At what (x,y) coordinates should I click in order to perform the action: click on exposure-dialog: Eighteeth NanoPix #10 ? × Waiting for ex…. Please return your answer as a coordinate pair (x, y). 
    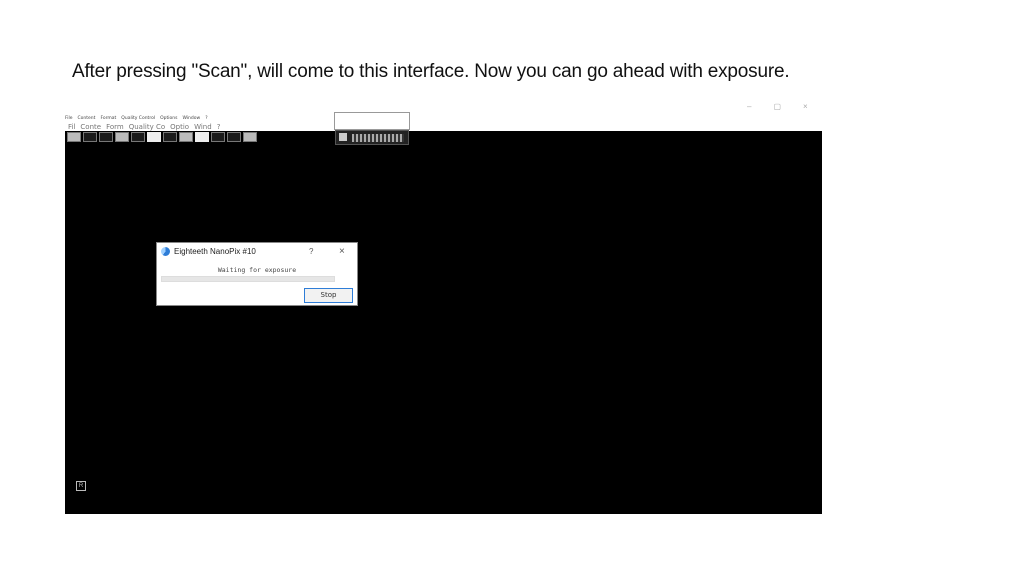
    Looking at the image, I should click on (257, 274).